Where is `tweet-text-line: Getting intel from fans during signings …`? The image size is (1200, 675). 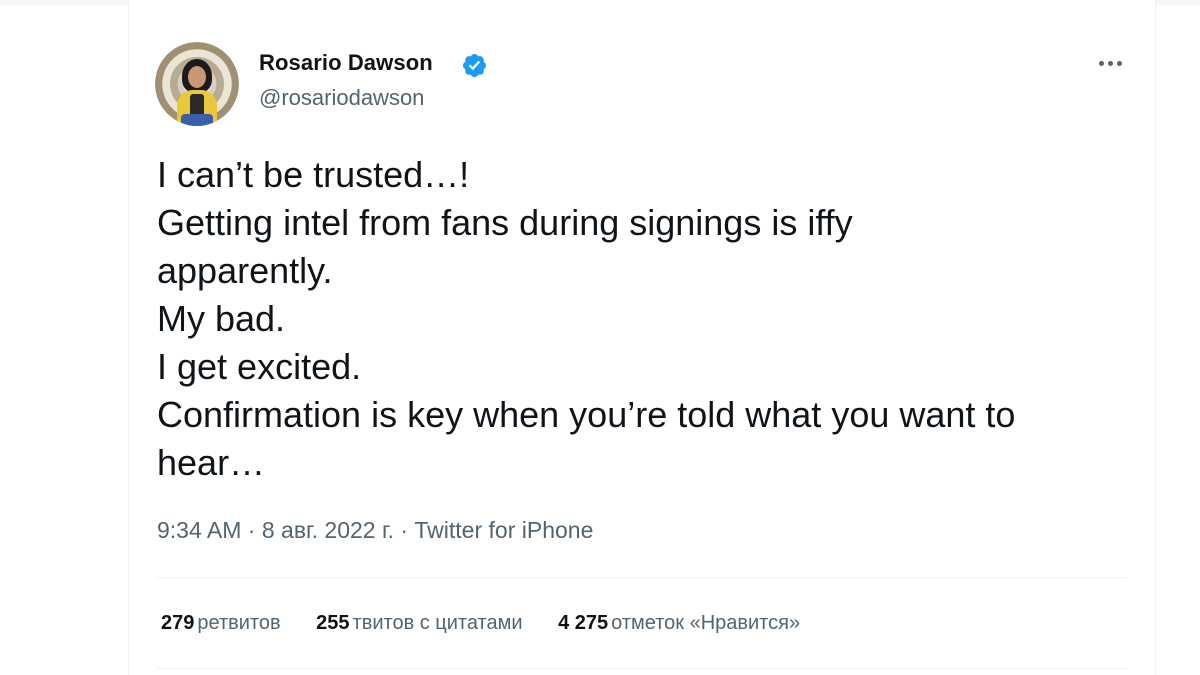 tweet-text-line: Getting intel from fans during signings … is located at coordinates (505, 222).